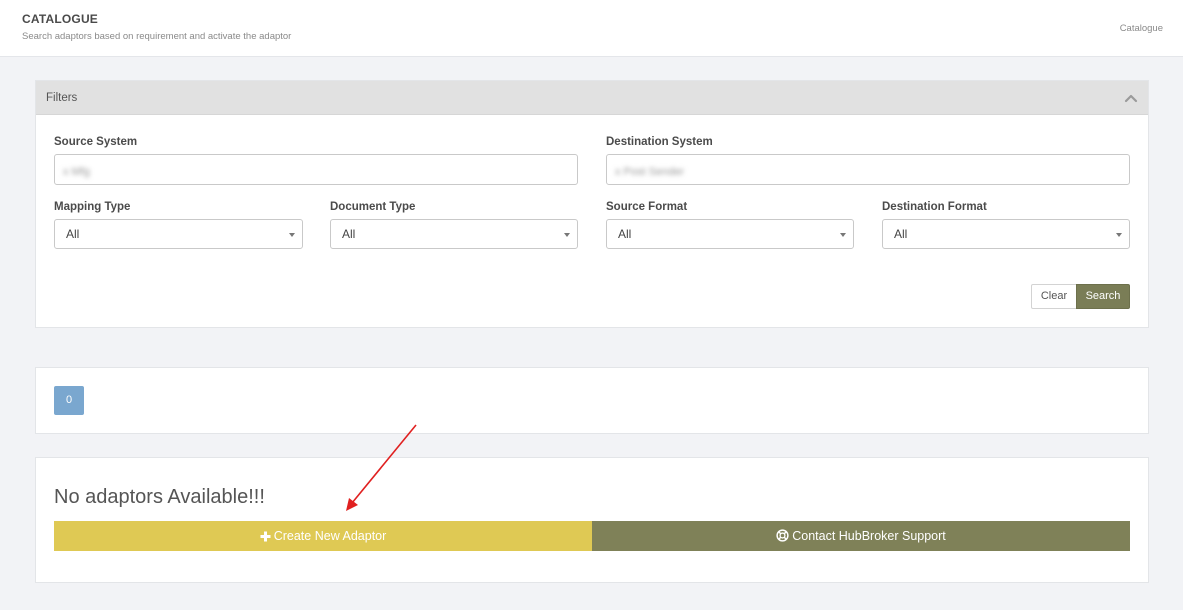  What do you see at coordinates (659, 142) in the screenshot?
I see `destination-system-label: Destination System` at bounding box center [659, 142].